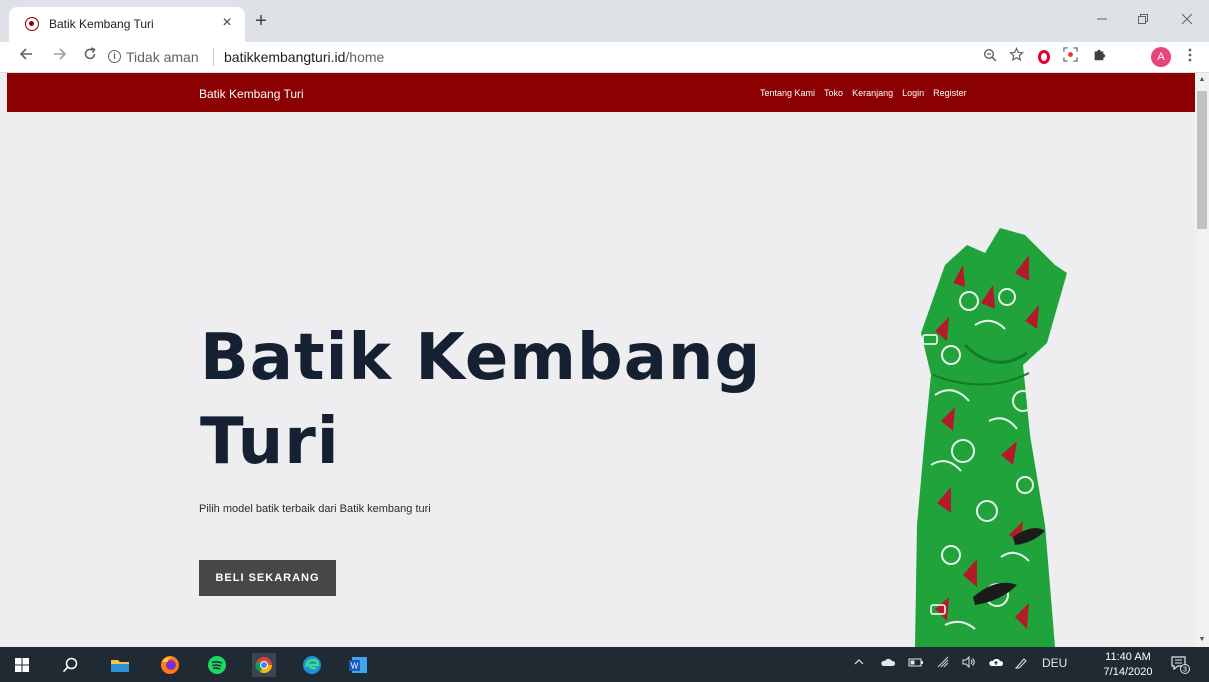  Describe the element at coordinates (787, 93) in the screenshot. I see `nav-link-tentang-kami: Tentang Kami` at that location.